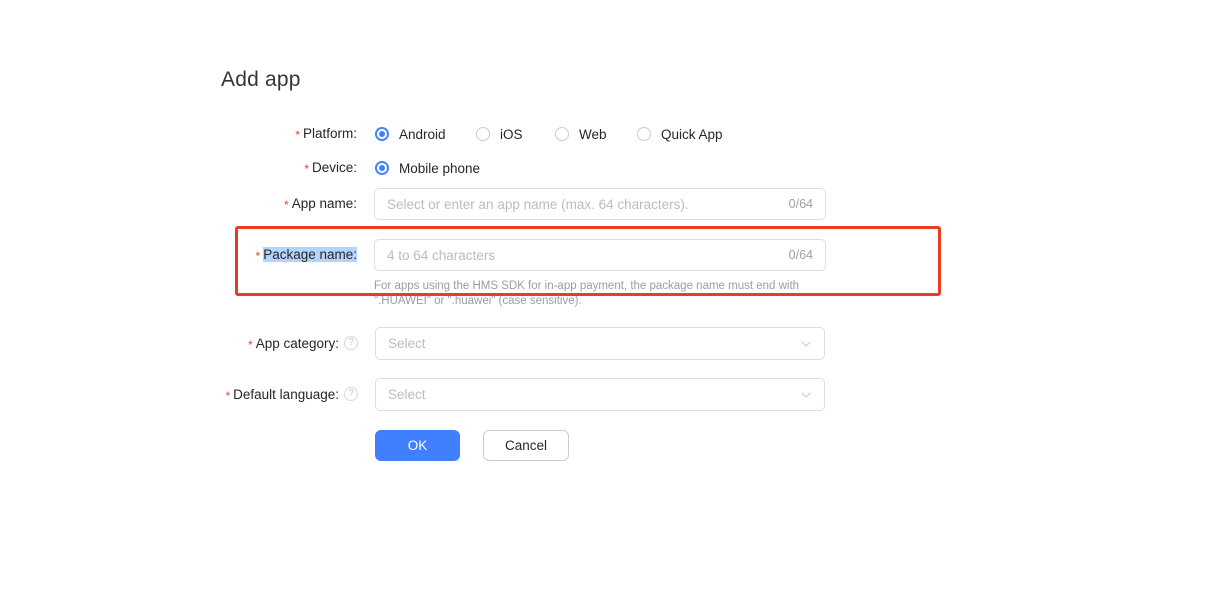 The width and height of the screenshot is (1216, 591). What do you see at coordinates (289, 168) in the screenshot?
I see `form-row-device: * Device:` at bounding box center [289, 168].